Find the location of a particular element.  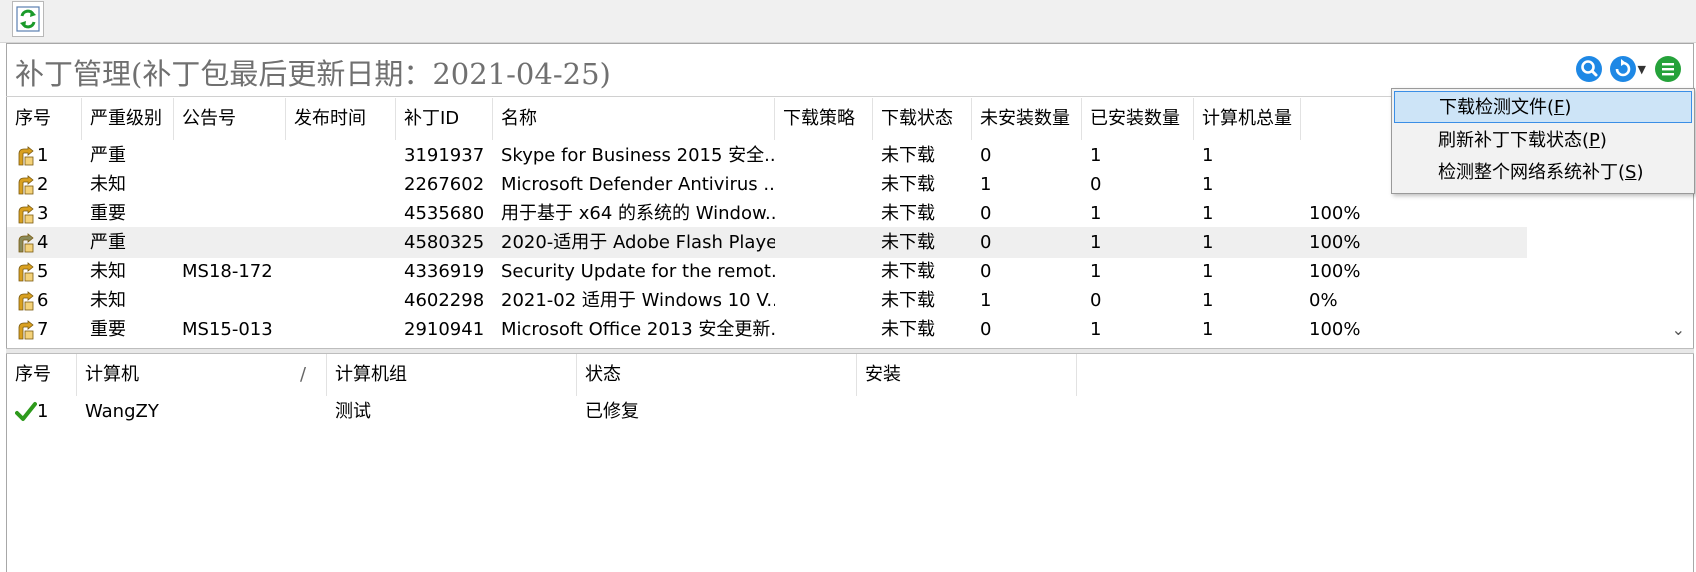

cell-id: 4336919 is located at coordinates (444, 271).